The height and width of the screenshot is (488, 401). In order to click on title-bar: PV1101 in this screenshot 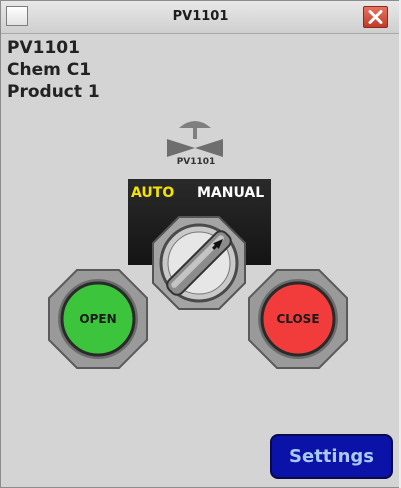, I will do `click(200, 17)`.